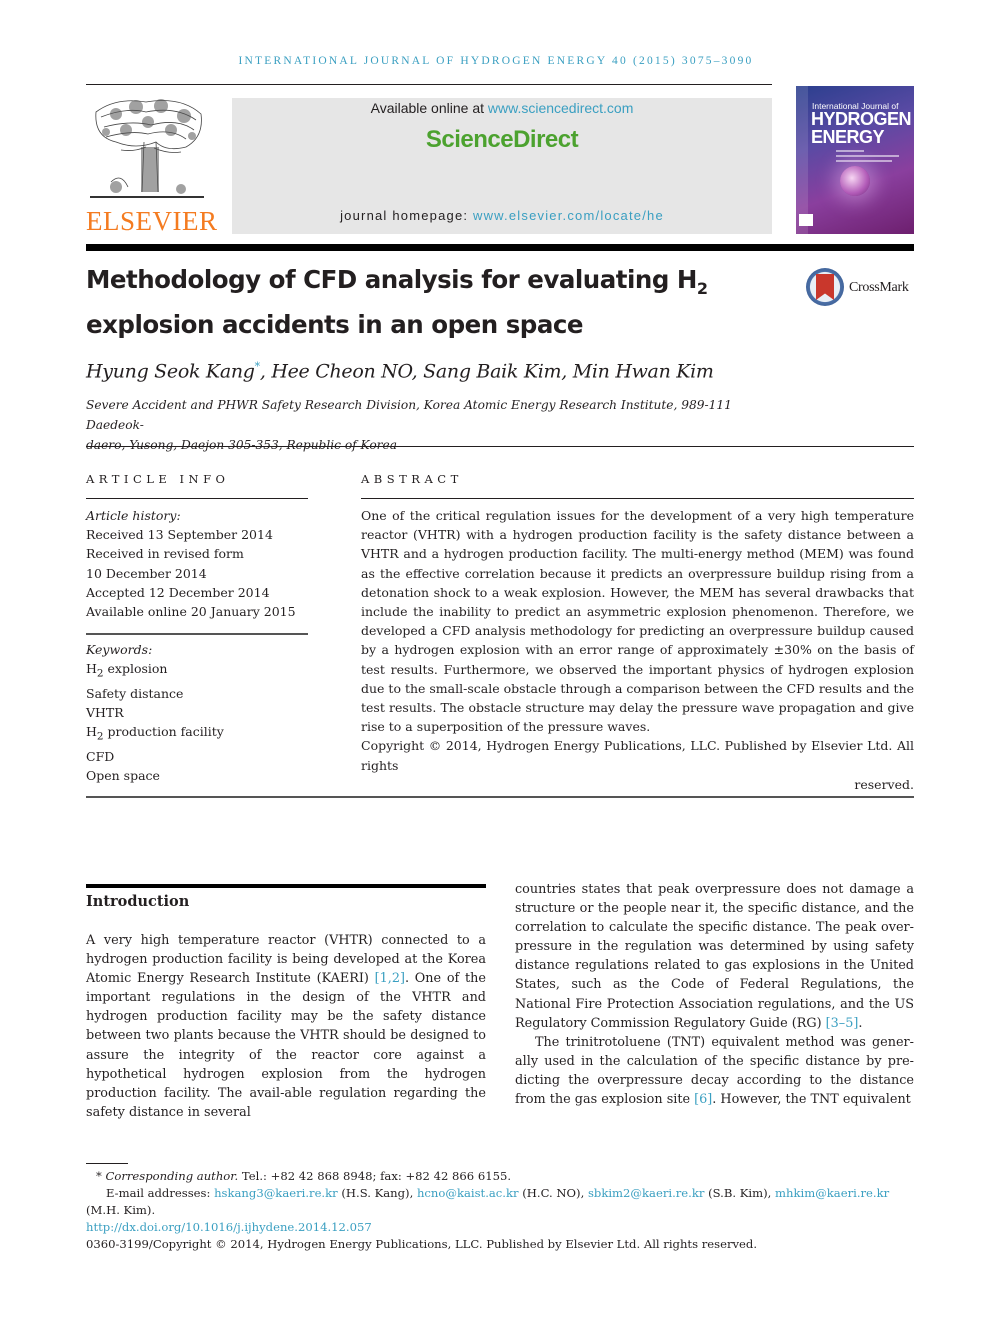  Describe the element at coordinates (172, 1176) in the screenshot. I see `corresponding-author-label: Corresponding author.` at that location.